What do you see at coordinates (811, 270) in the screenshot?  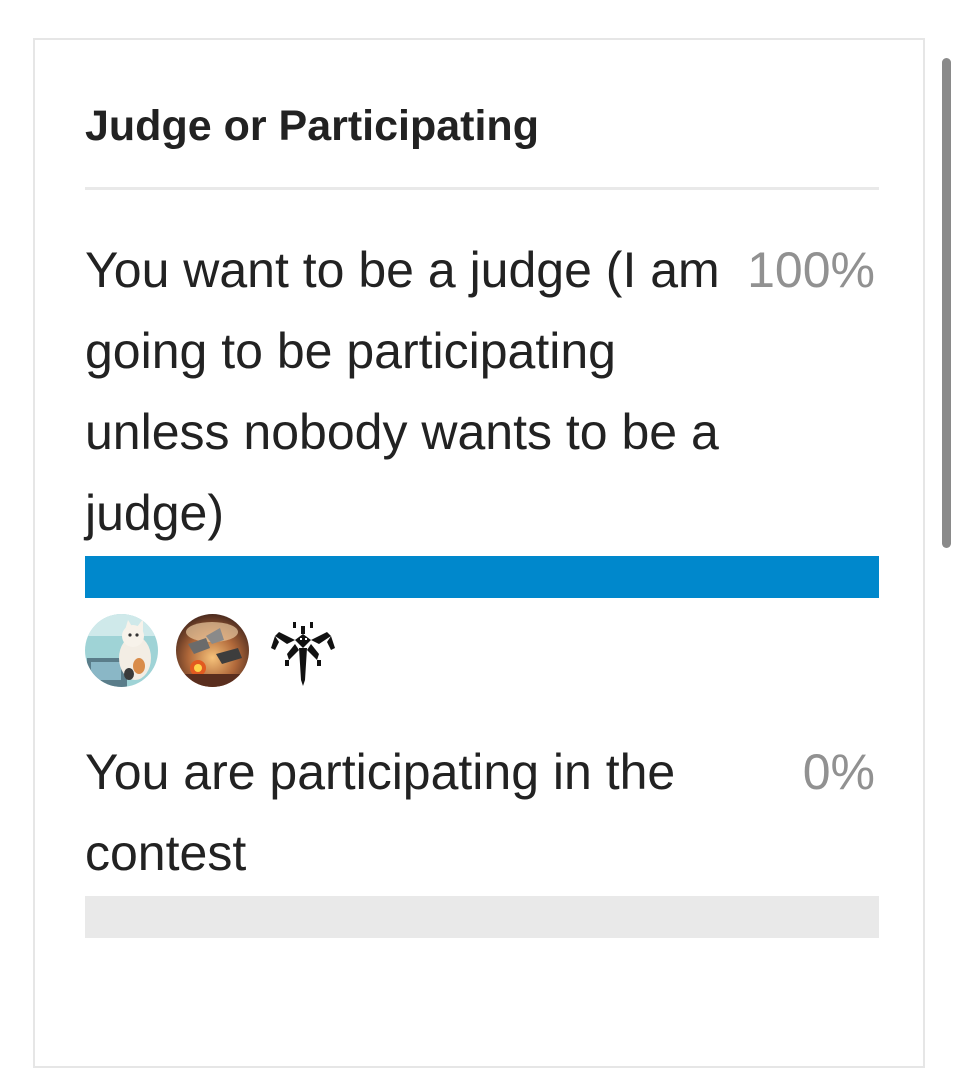 I see `option-percent: 100%` at bounding box center [811, 270].